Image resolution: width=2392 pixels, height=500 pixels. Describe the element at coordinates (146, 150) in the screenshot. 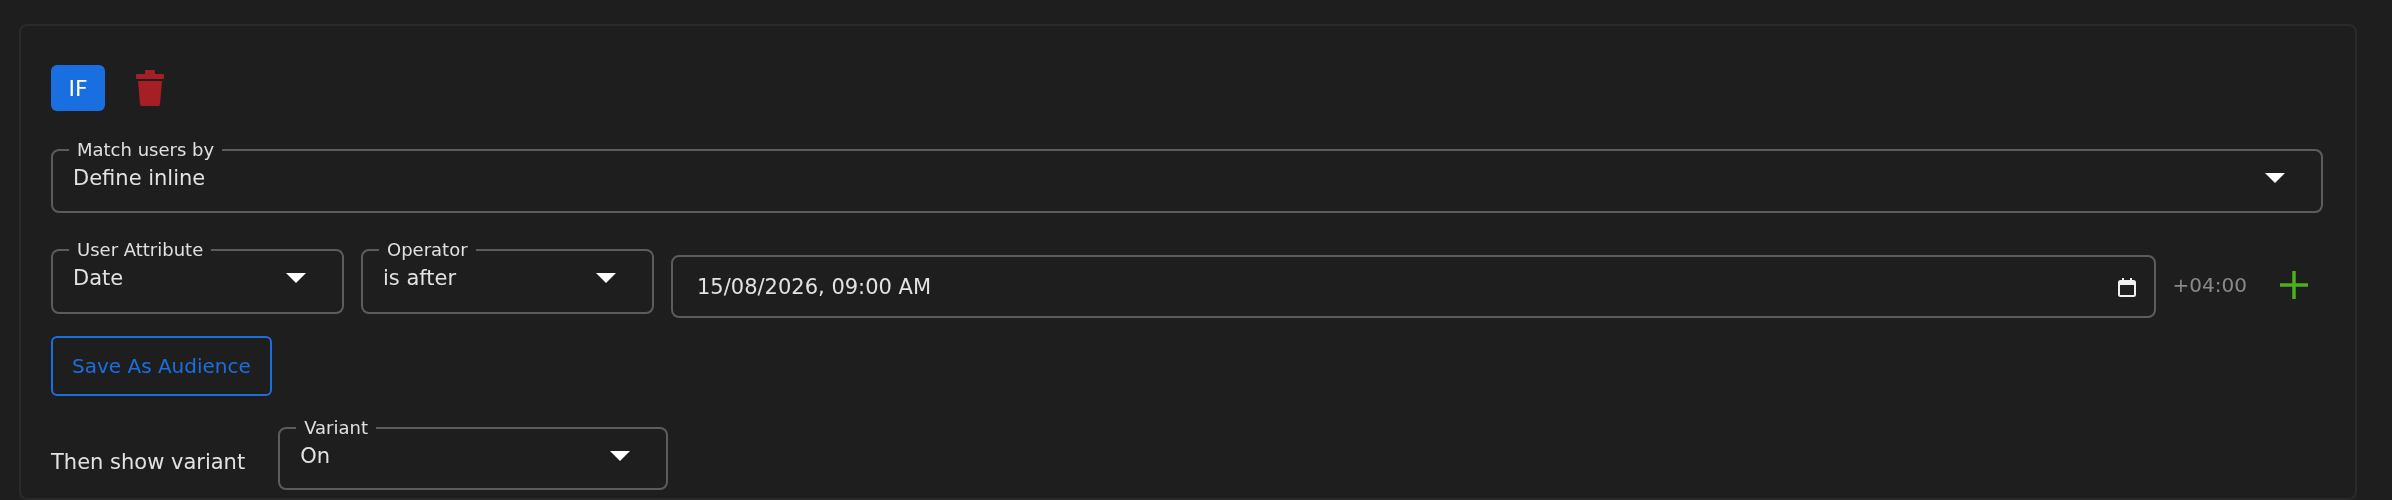

I see `field-label: Match users by` at that location.